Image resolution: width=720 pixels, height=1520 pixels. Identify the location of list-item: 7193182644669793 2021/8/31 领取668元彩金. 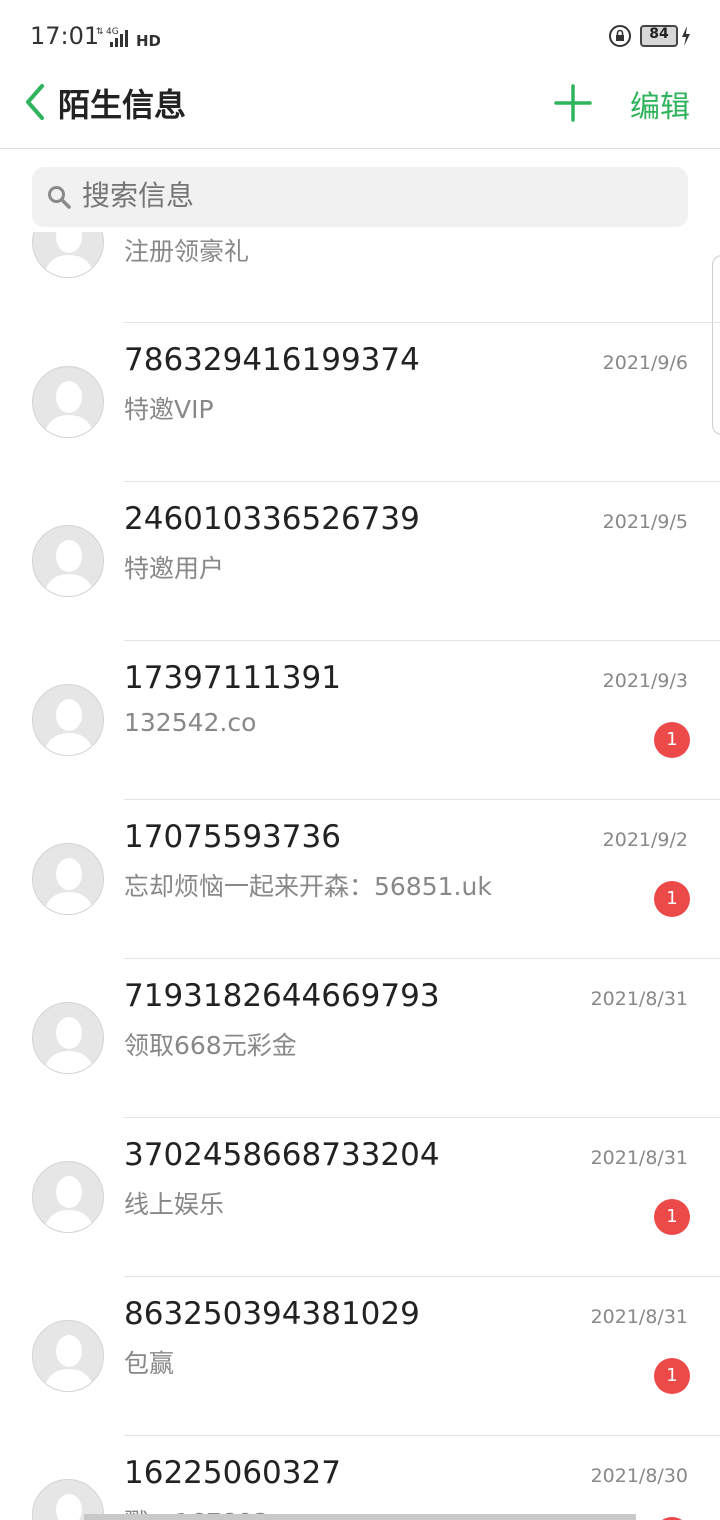
(360, 1037).